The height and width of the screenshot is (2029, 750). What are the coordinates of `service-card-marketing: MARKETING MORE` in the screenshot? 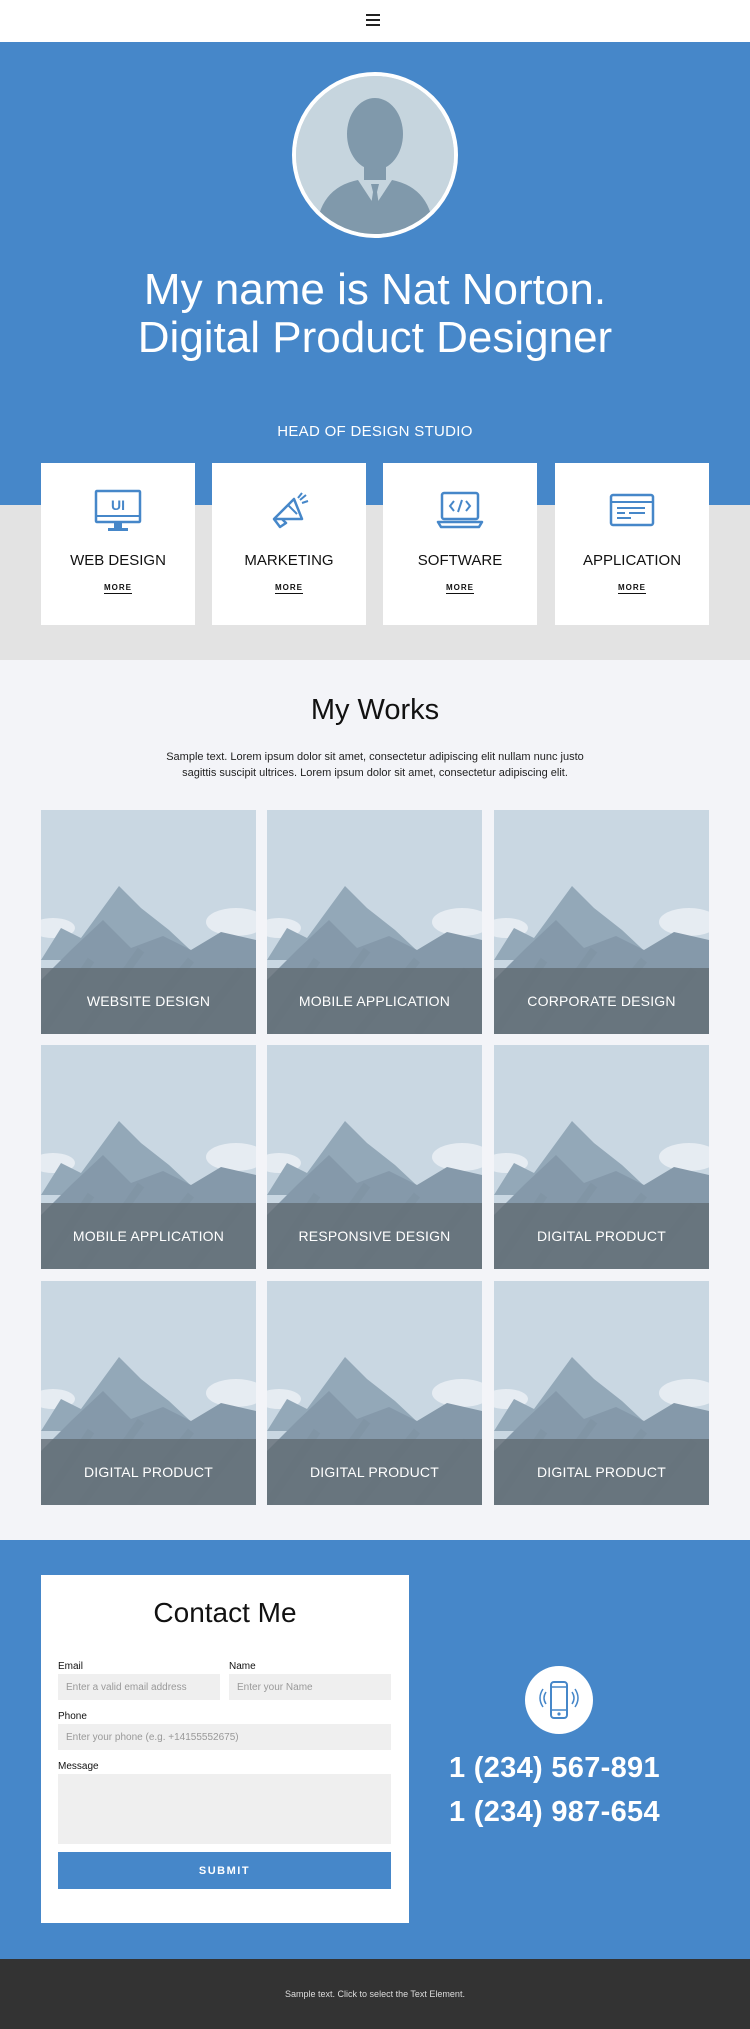 It's located at (289, 544).